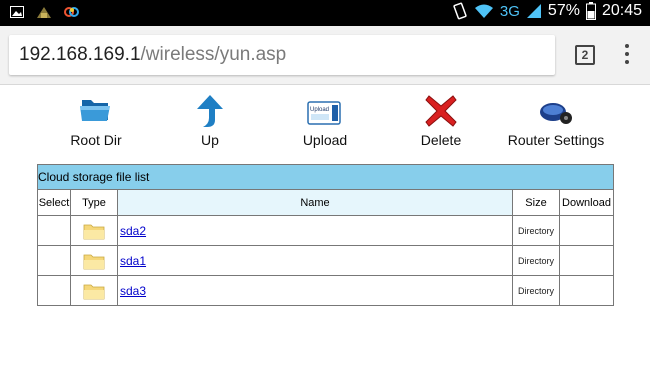  Describe the element at coordinates (563, 10) in the screenshot. I see `battery-percent: 57%` at that location.